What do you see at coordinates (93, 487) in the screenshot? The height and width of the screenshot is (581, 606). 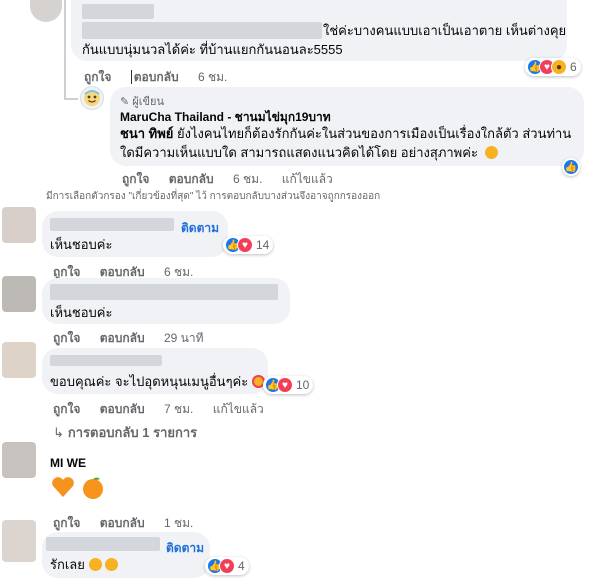 I see `tangerine-emoji` at bounding box center [93, 487].